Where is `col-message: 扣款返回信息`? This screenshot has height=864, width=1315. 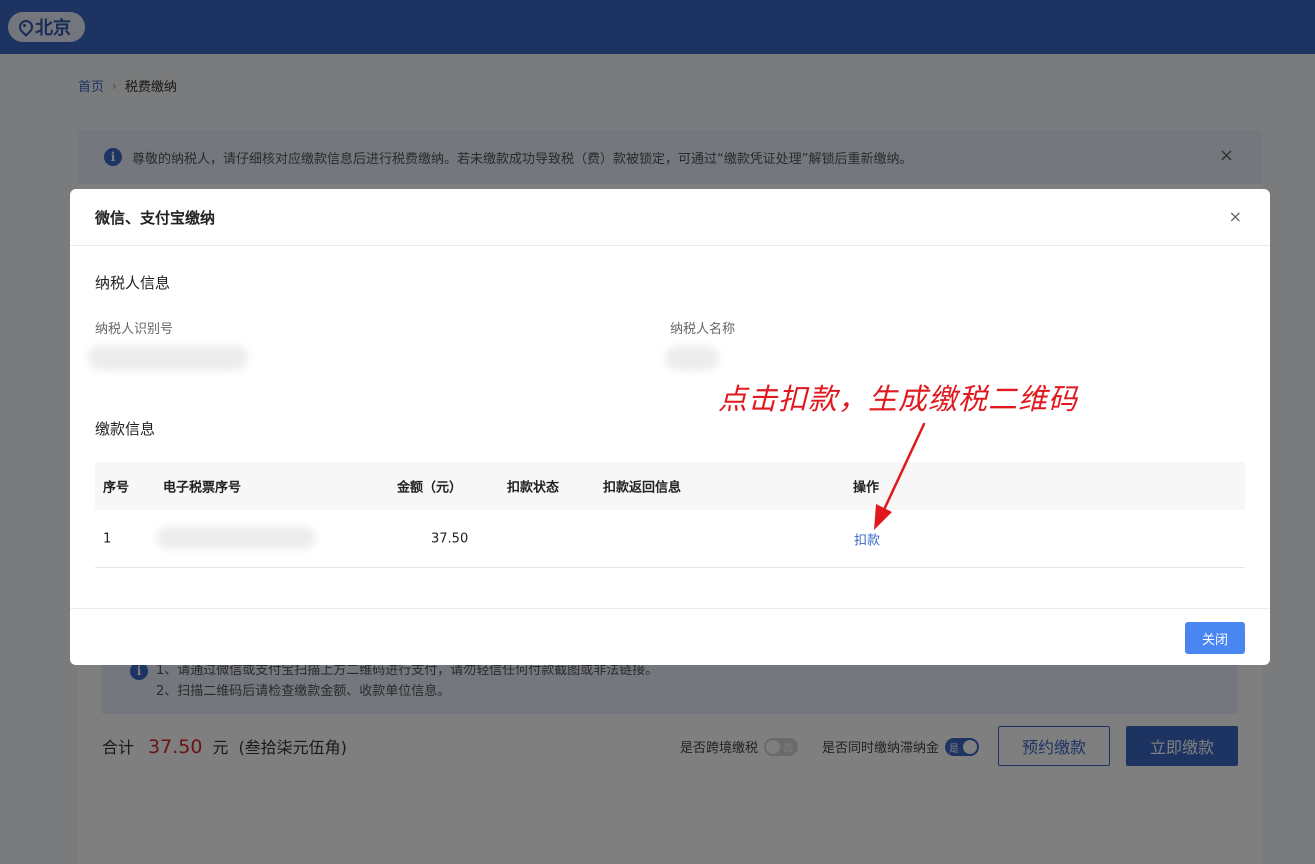
col-message: 扣款返回信息 is located at coordinates (642, 488).